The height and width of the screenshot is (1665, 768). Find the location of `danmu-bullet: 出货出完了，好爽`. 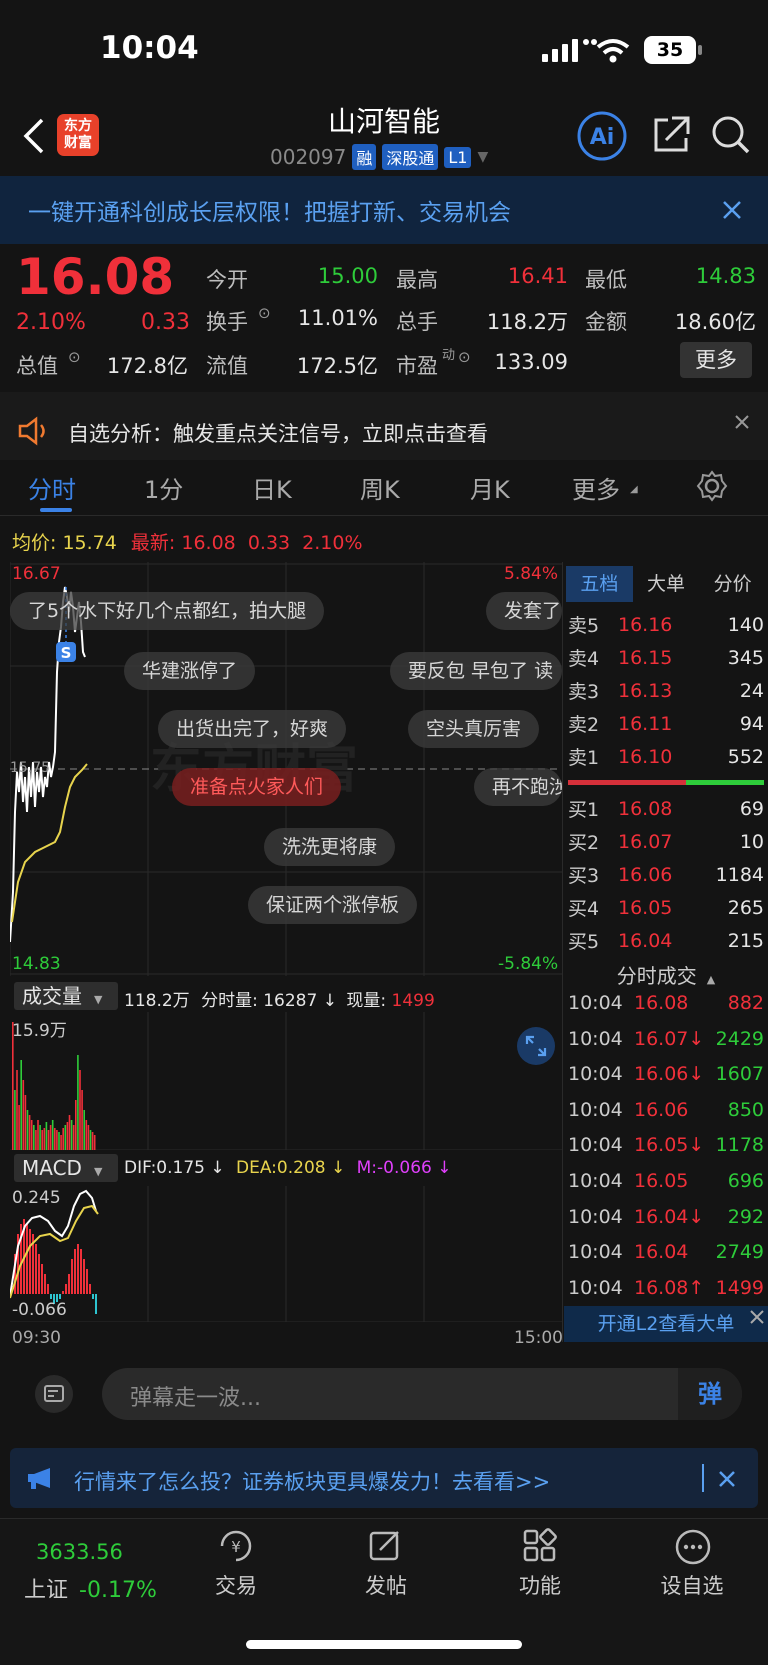

danmu-bullet: 出货出完了，好爽 is located at coordinates (252, 729).